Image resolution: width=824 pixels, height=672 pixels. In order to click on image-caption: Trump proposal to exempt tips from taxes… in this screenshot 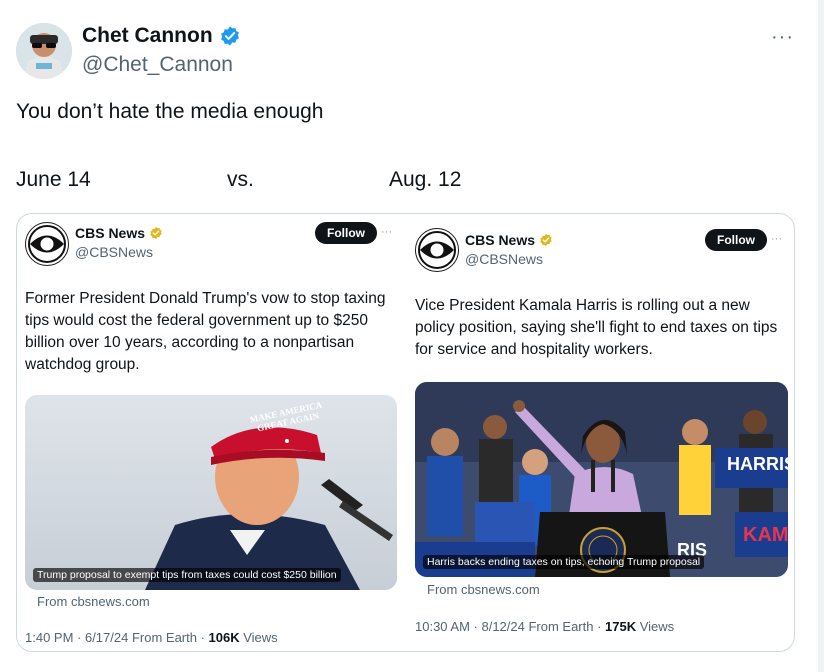, I will do `click(187, 575)`.